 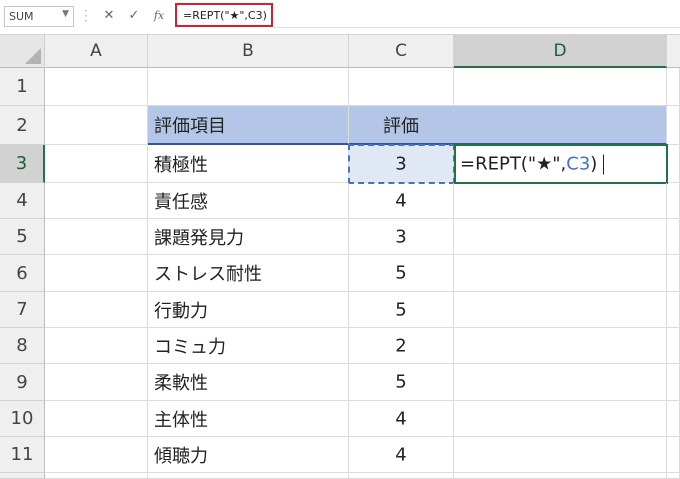 I want to click on cell-c1, so click(x=401, y=87).